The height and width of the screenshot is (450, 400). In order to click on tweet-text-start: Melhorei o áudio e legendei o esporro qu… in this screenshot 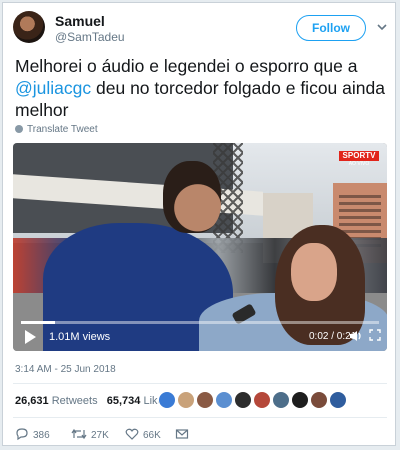, I will do `click(186, 66)`.